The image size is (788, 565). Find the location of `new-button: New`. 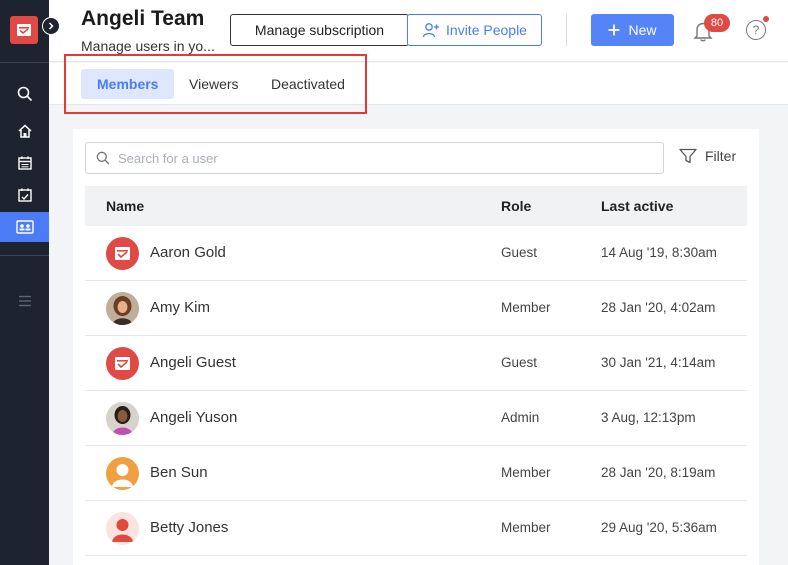

new-button: New is located at coordinates (632, 30).